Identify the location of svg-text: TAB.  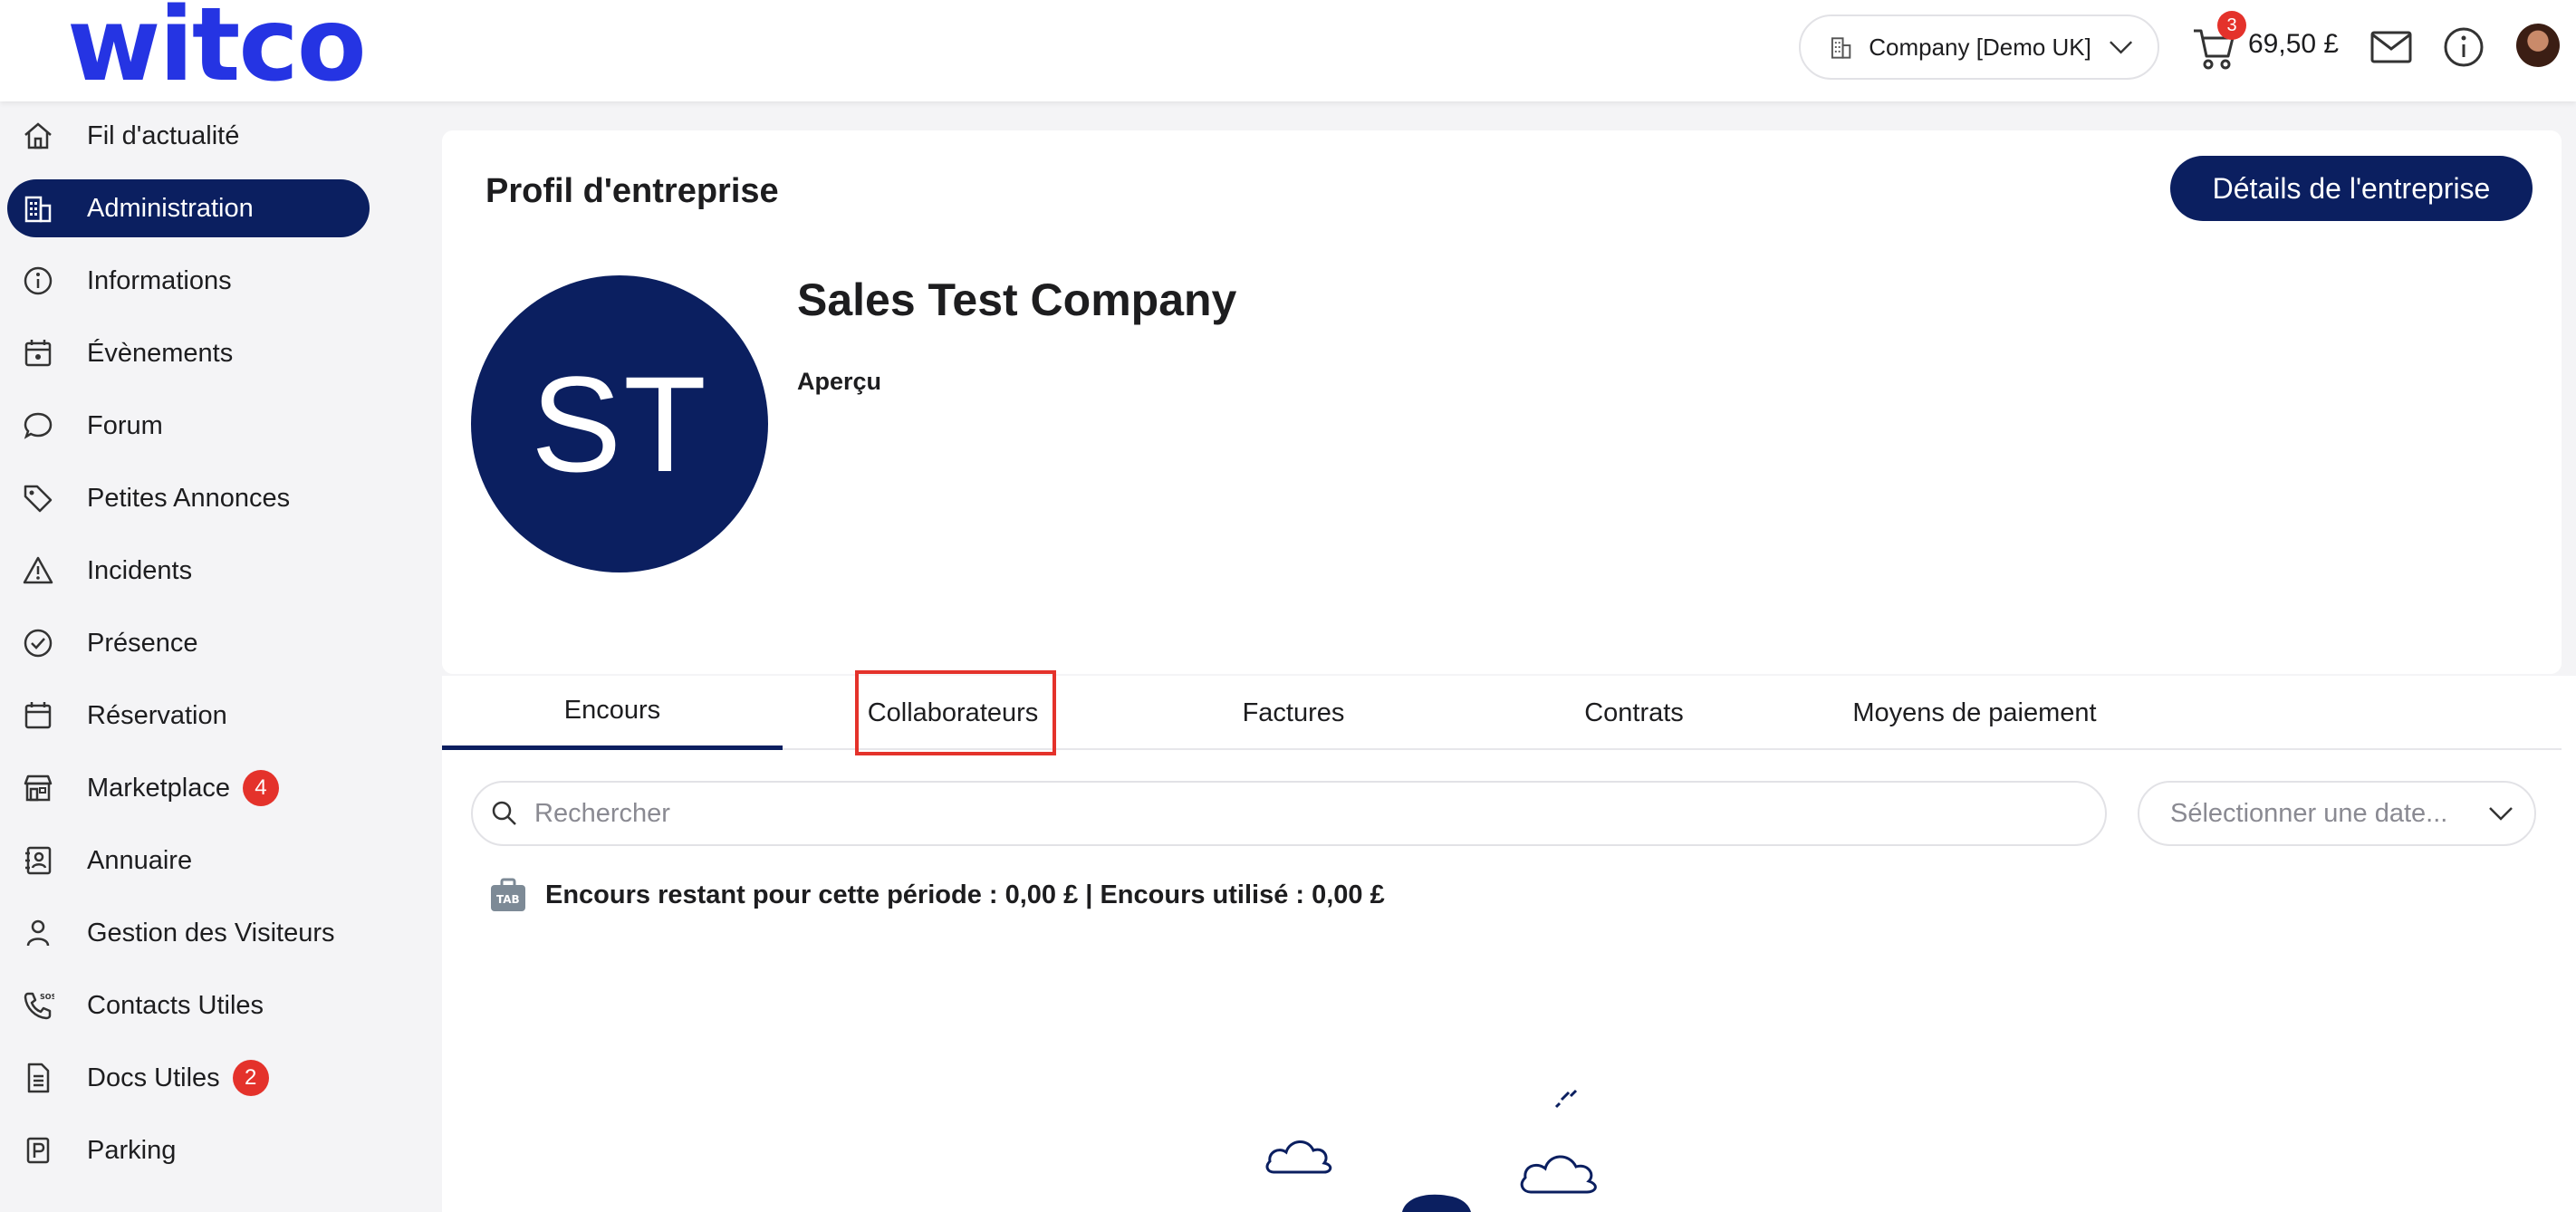
(508, 899).